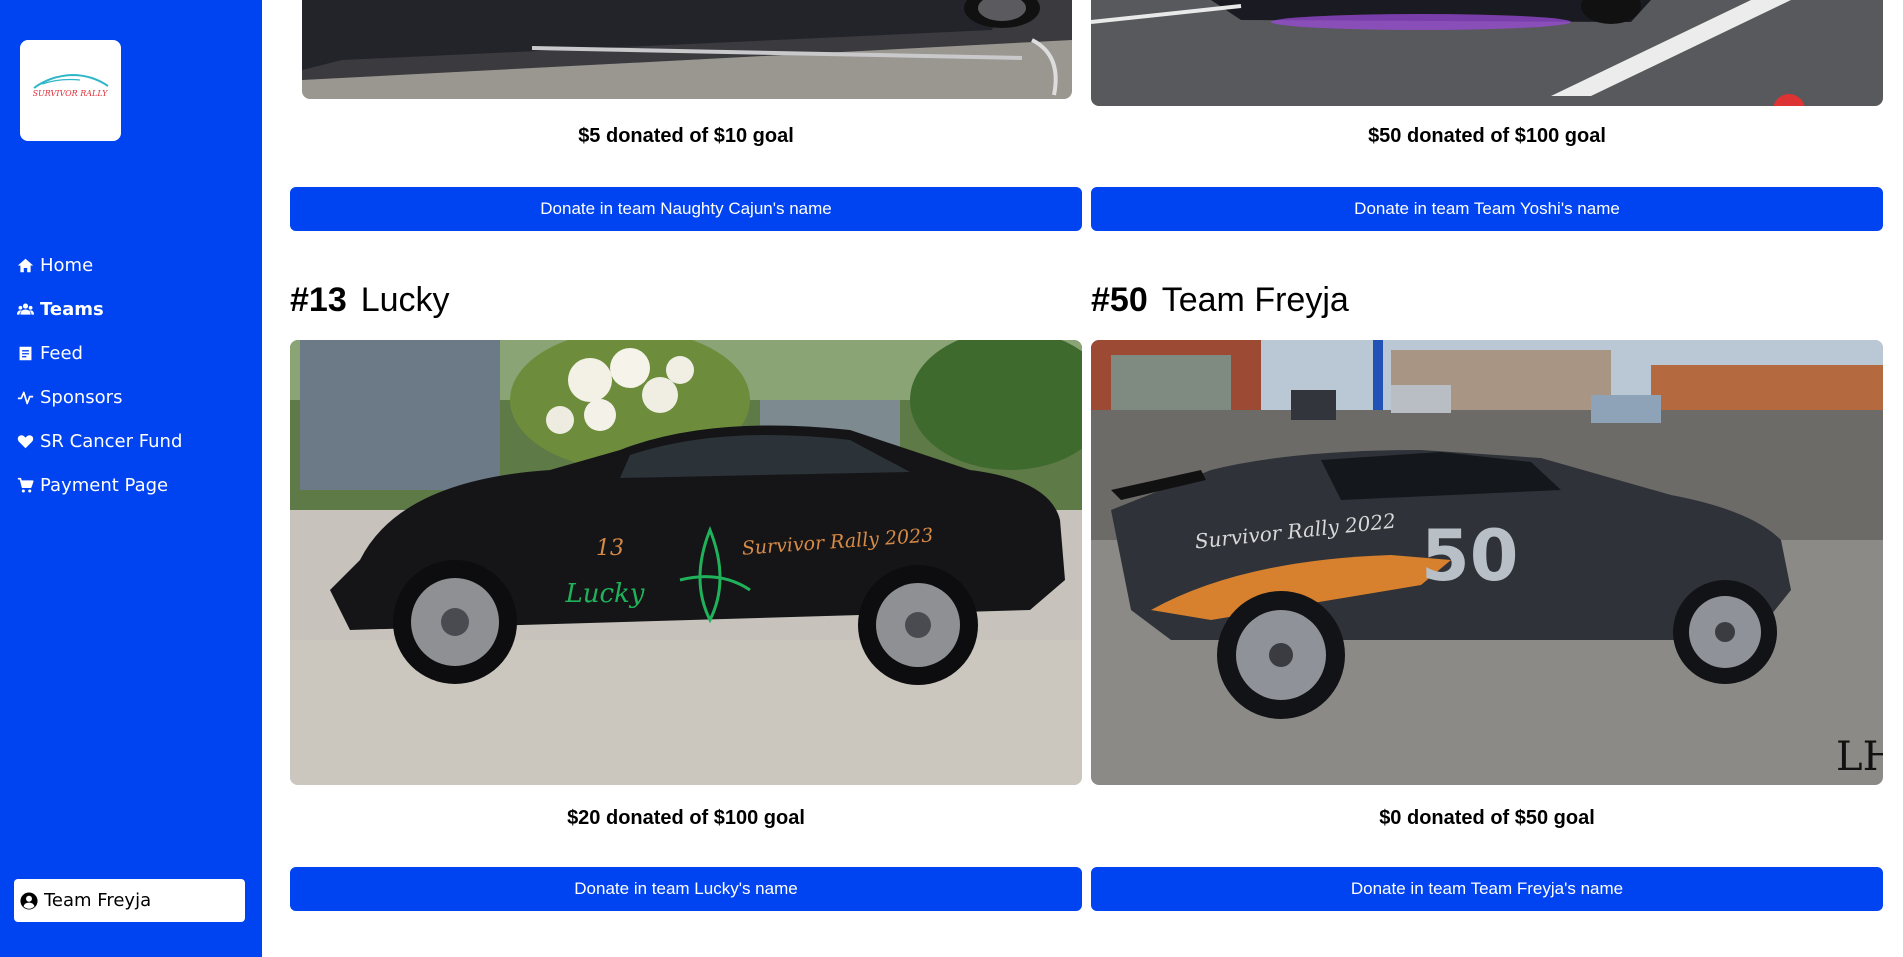 The image size is (1903, 957). Describe the element at coordinates (131, 353) in the screenshot. I see `sidebar-item-feed: Feed` at that location.